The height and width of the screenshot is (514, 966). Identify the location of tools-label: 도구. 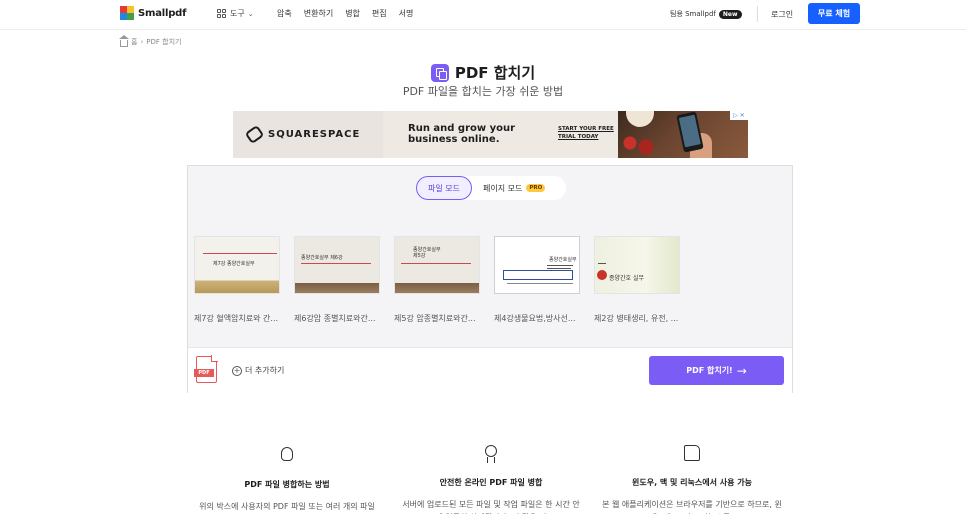
(237, 13).